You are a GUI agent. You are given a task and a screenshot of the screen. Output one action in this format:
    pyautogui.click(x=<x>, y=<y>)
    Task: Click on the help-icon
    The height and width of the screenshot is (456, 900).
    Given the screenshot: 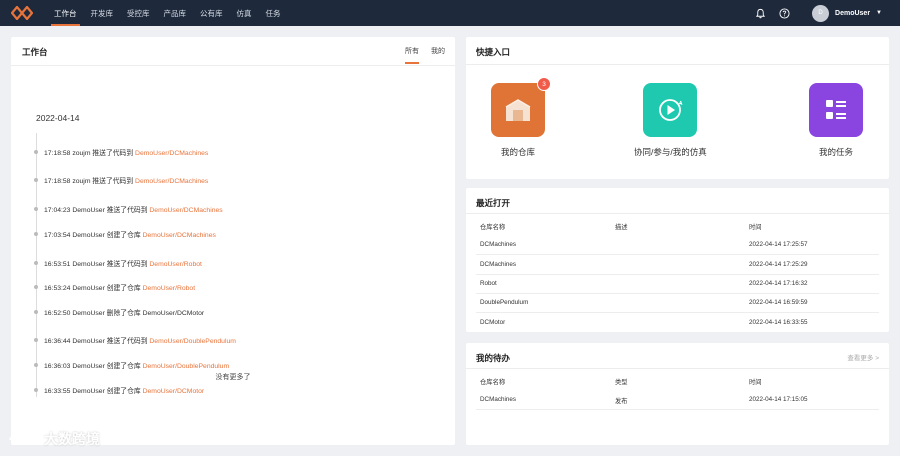 What is the action you would take?
    pyautogui.click(x=784, y=13)
    